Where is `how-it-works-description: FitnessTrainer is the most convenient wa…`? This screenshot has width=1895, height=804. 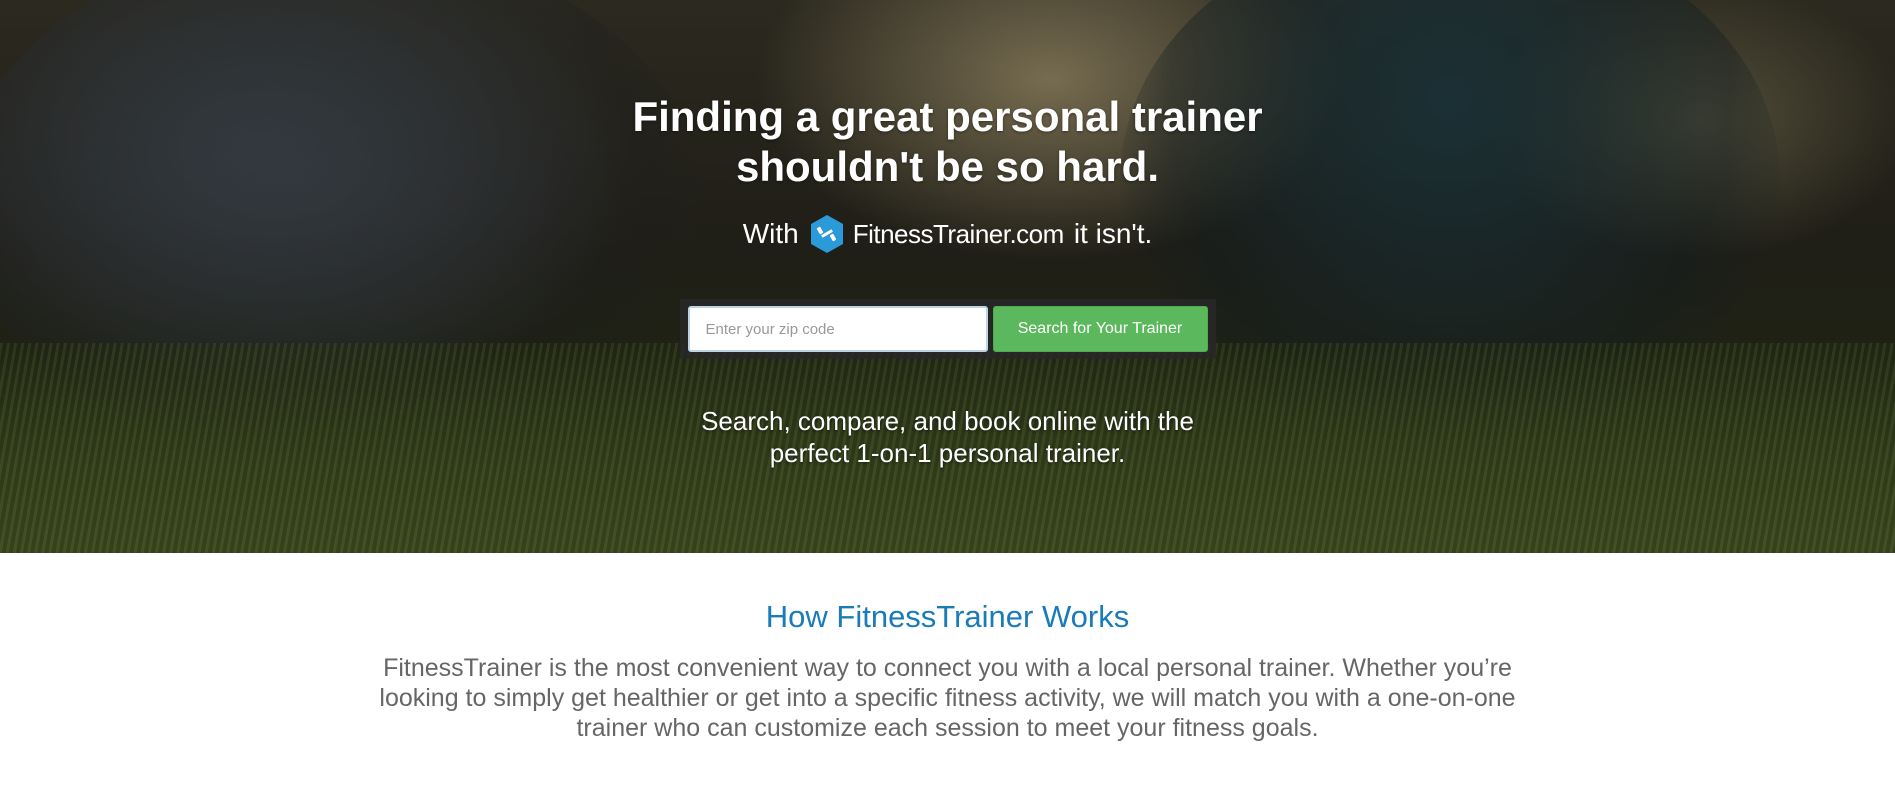
how-it-works-description: FitnessTrainer is the most convenient wa… is located at coordinates (947, 698).